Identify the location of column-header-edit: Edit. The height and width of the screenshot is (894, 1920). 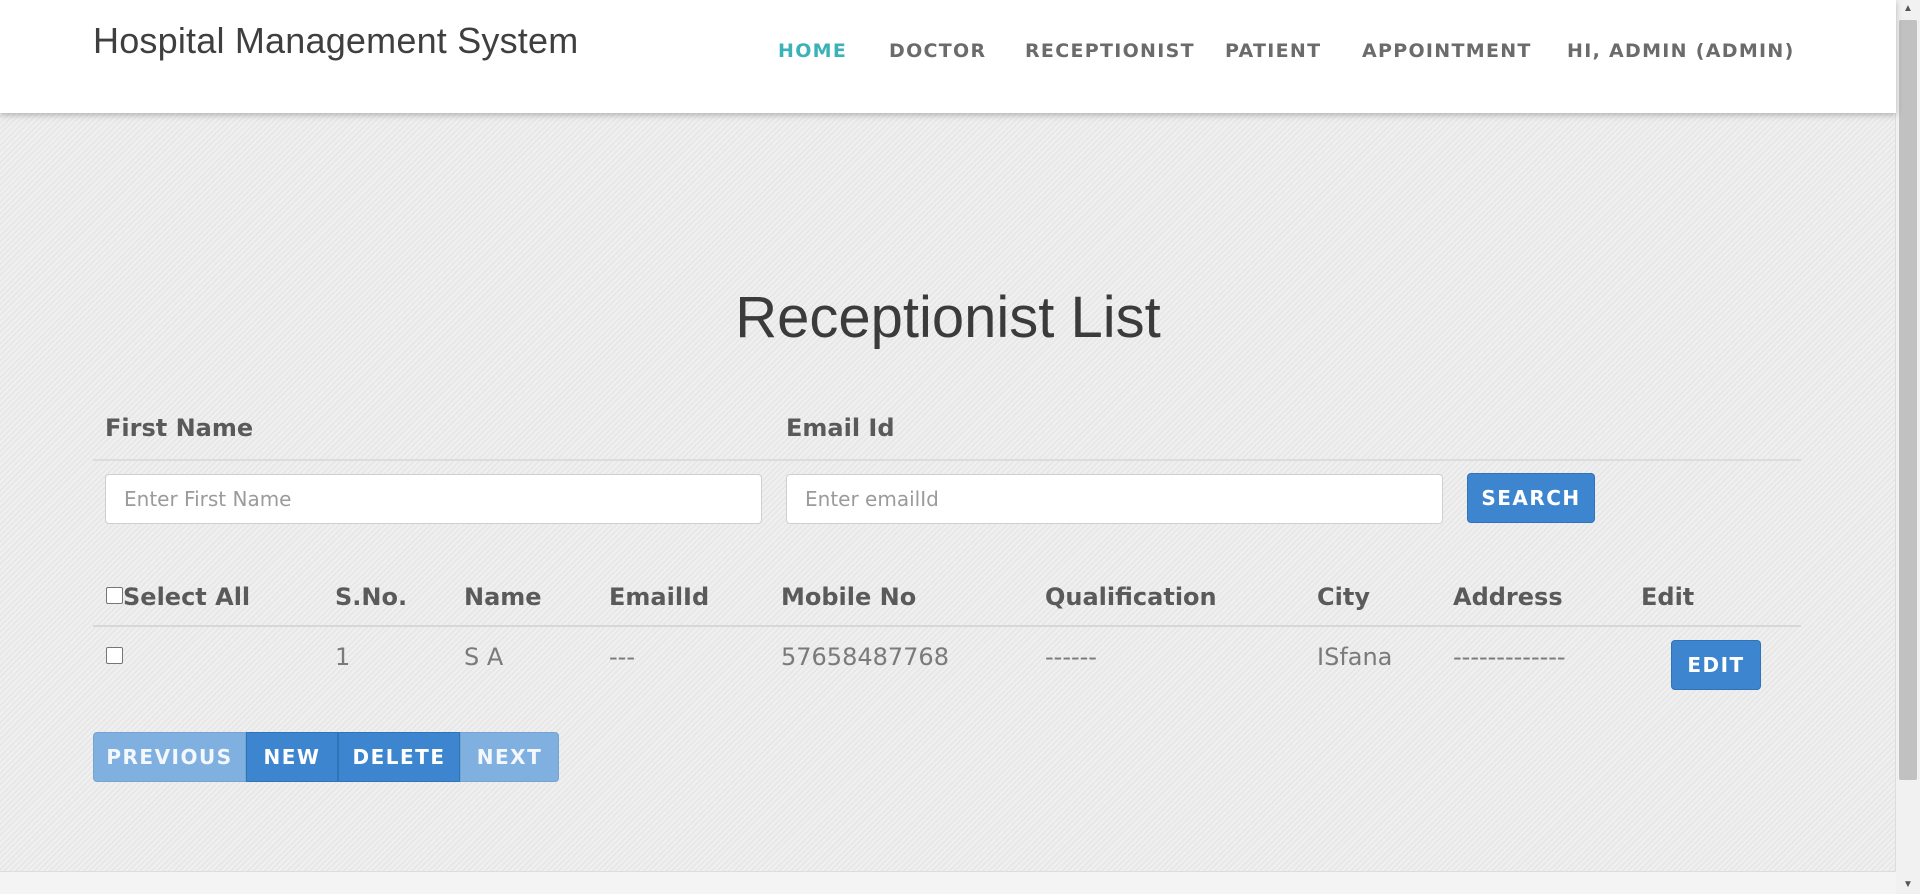
(1668, 597).